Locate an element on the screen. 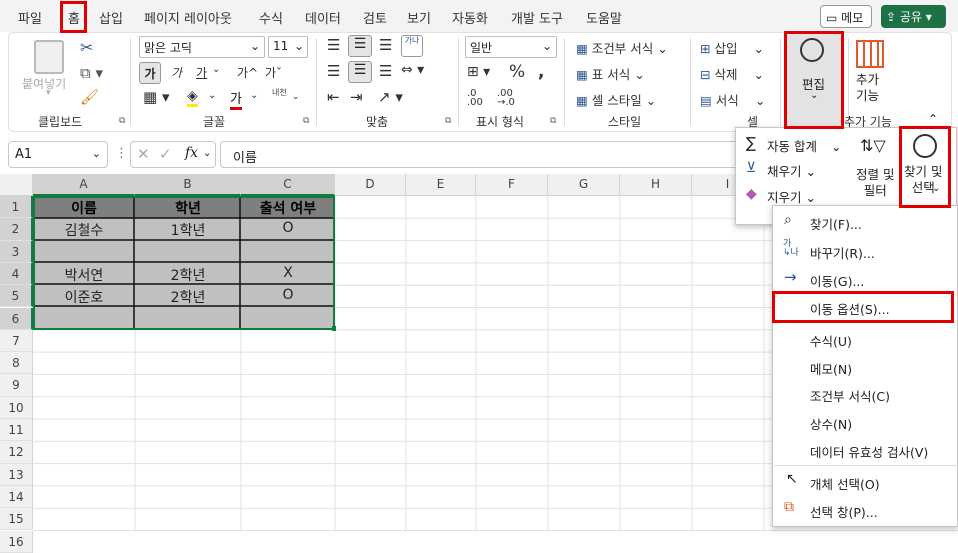 The image size is (958, 553). underline-button: 가 is located at coordinates (201, 72).